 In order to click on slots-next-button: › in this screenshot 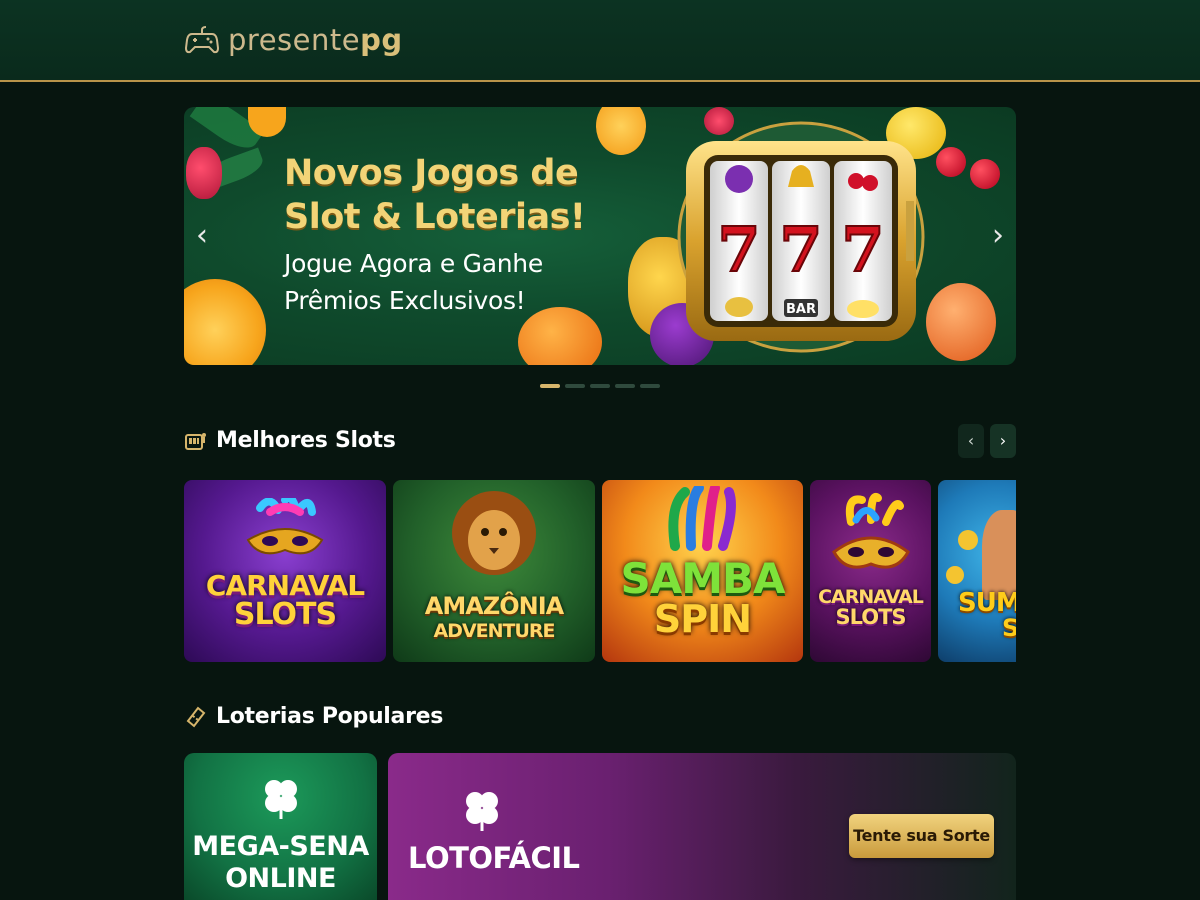, I will do `click(1003, 441)`.